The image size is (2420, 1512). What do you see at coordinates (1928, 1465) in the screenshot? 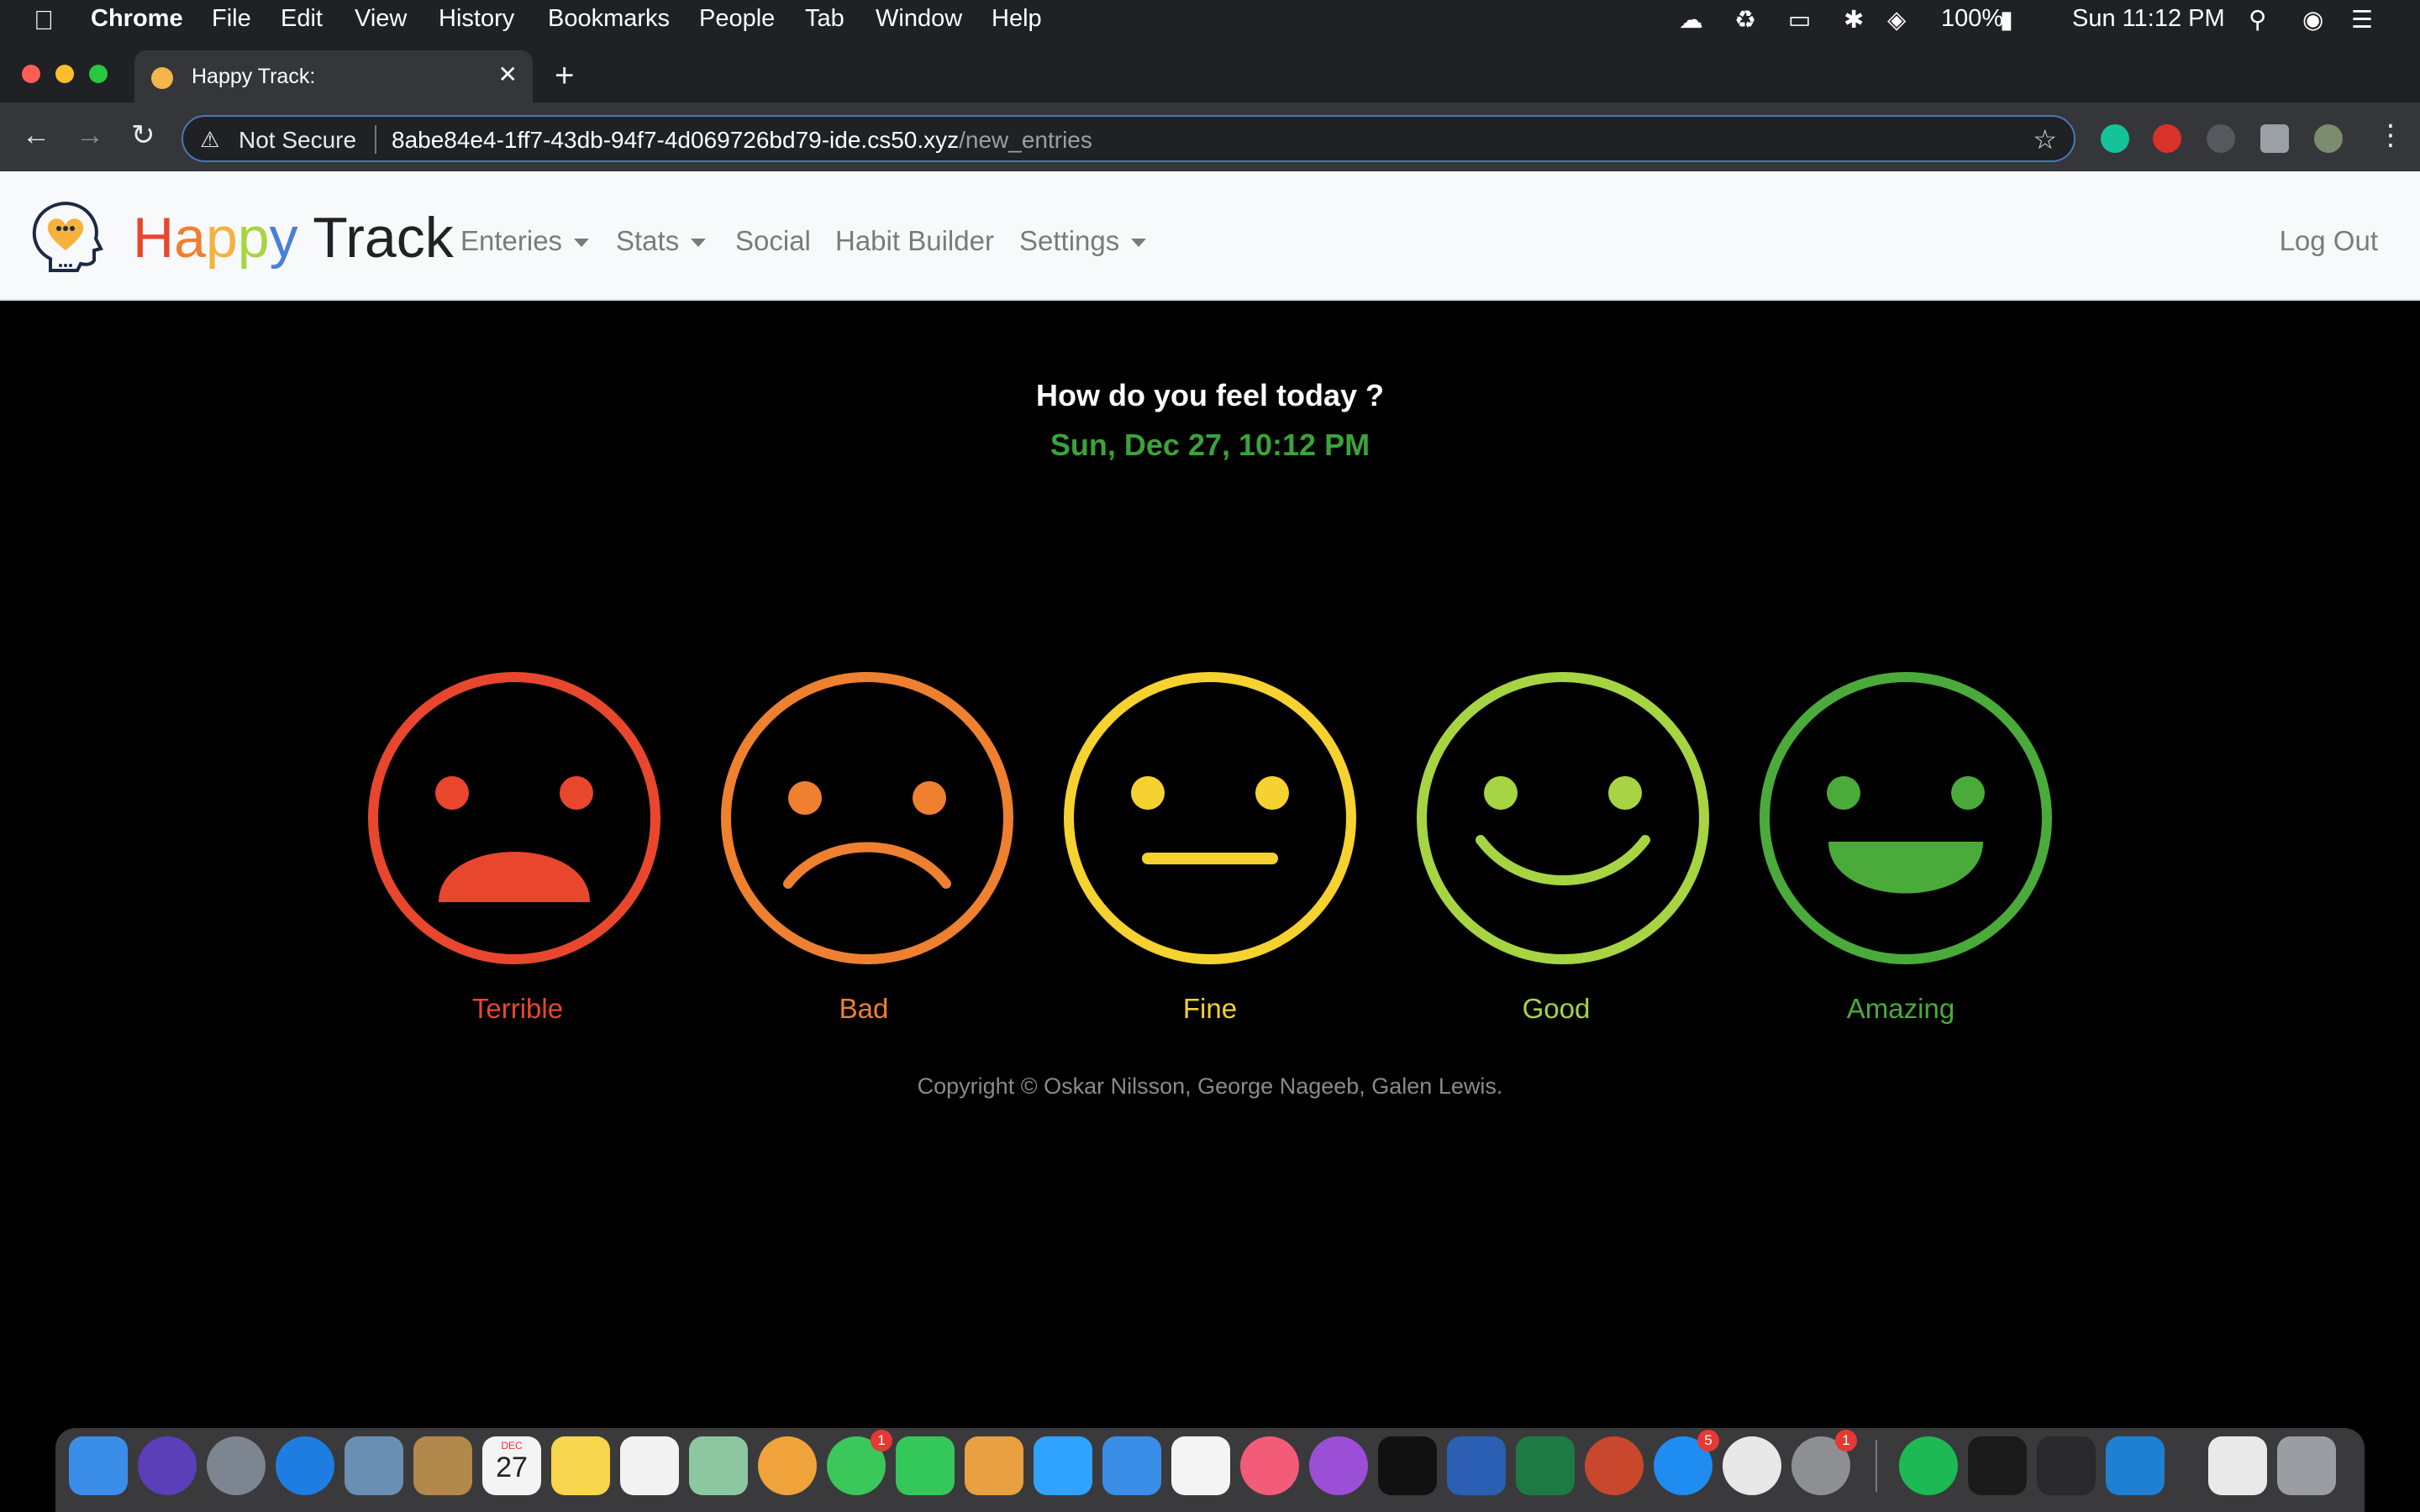
I see `spotify-icon` at bounding box center [1928, 1465].